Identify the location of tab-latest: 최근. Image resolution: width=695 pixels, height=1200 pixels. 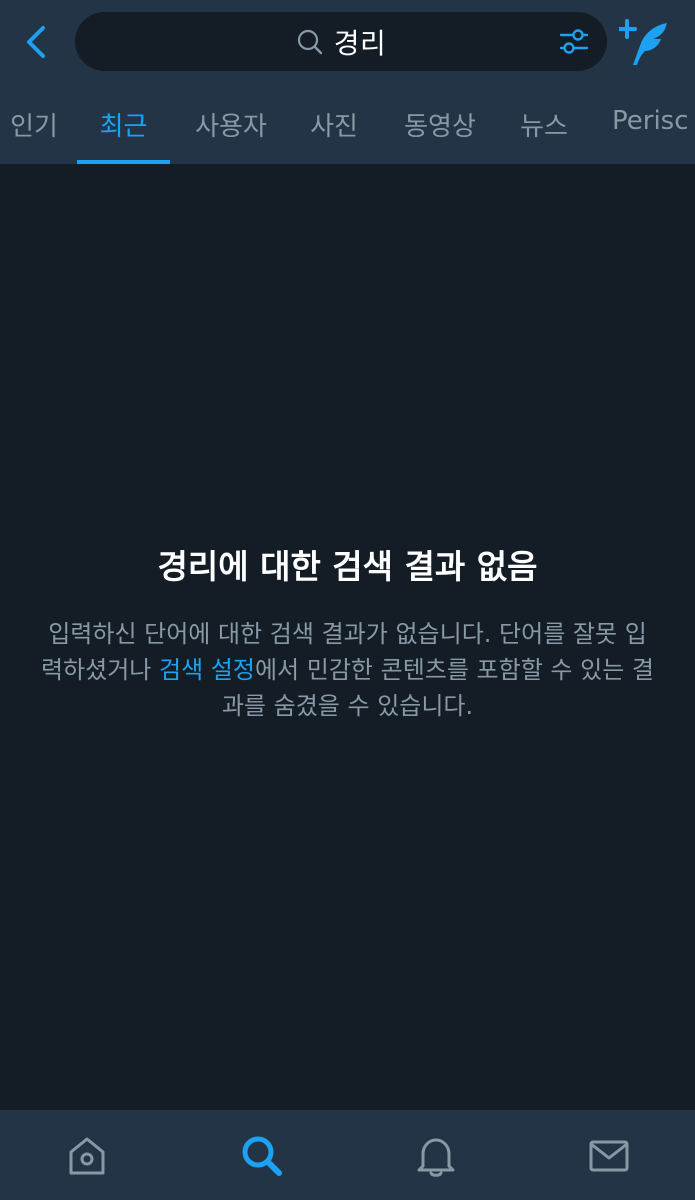
(123, 131).